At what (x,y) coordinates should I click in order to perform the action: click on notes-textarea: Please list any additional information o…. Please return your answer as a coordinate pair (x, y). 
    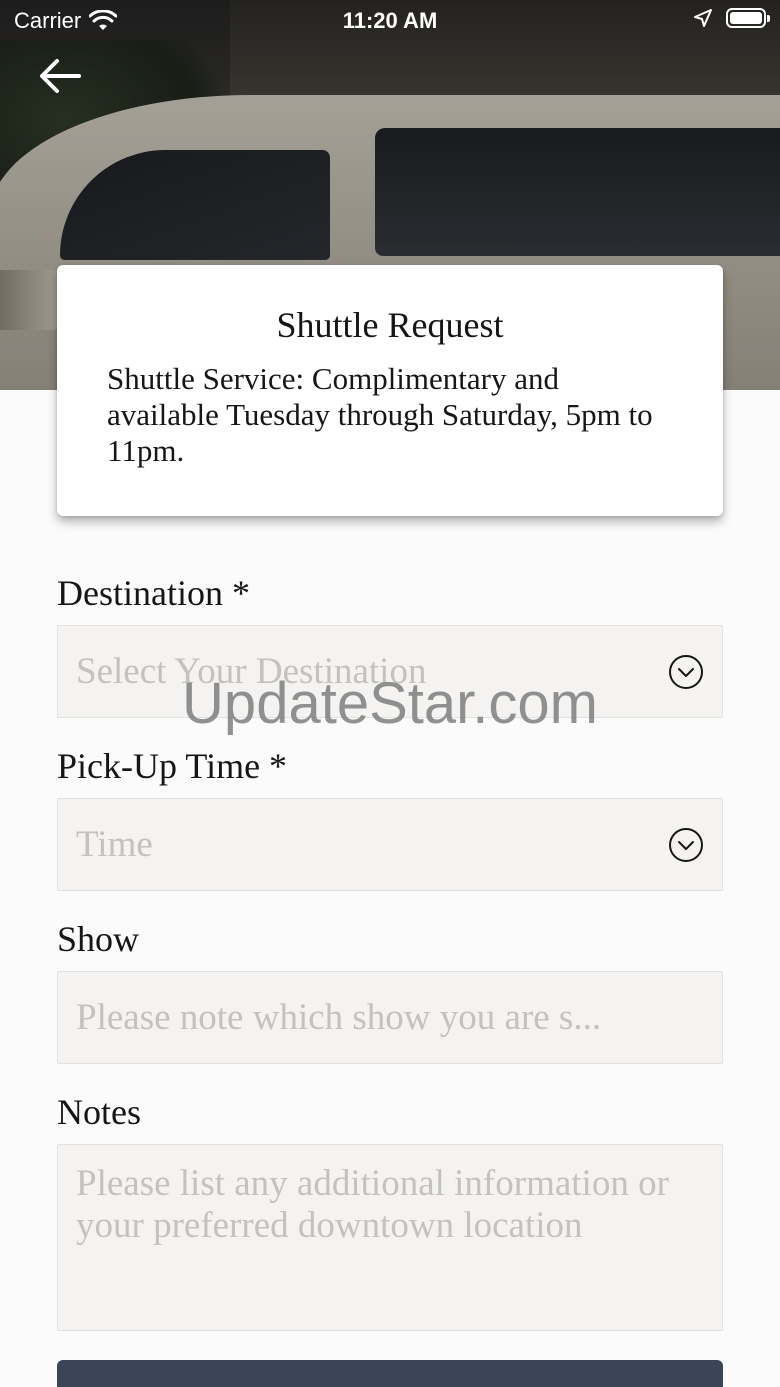
    Looking at the image, I should click on (390, 1237).